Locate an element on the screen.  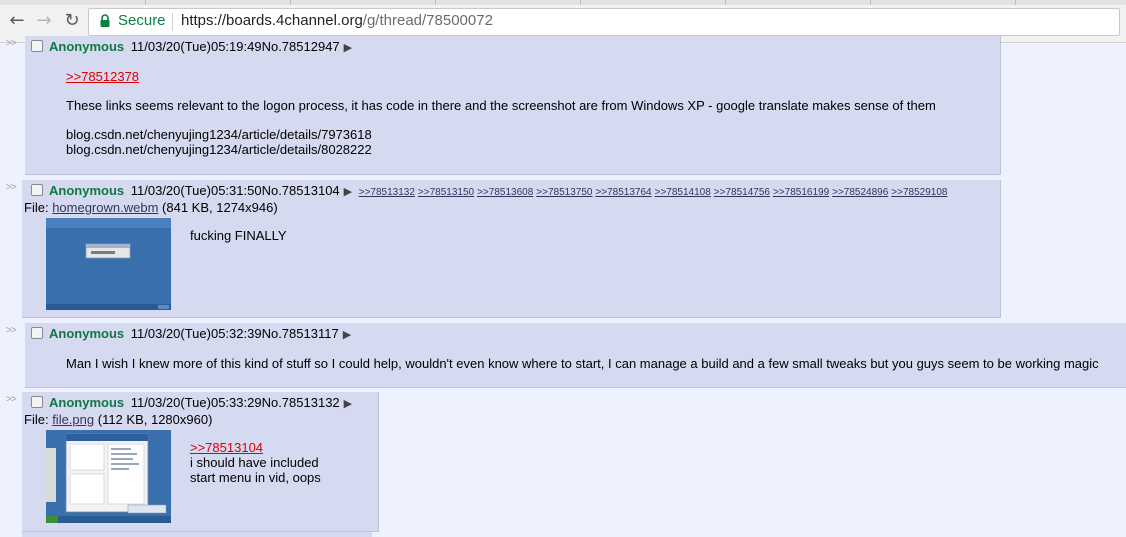
backlink: >>78516199 is located at coordinates (801, 192).